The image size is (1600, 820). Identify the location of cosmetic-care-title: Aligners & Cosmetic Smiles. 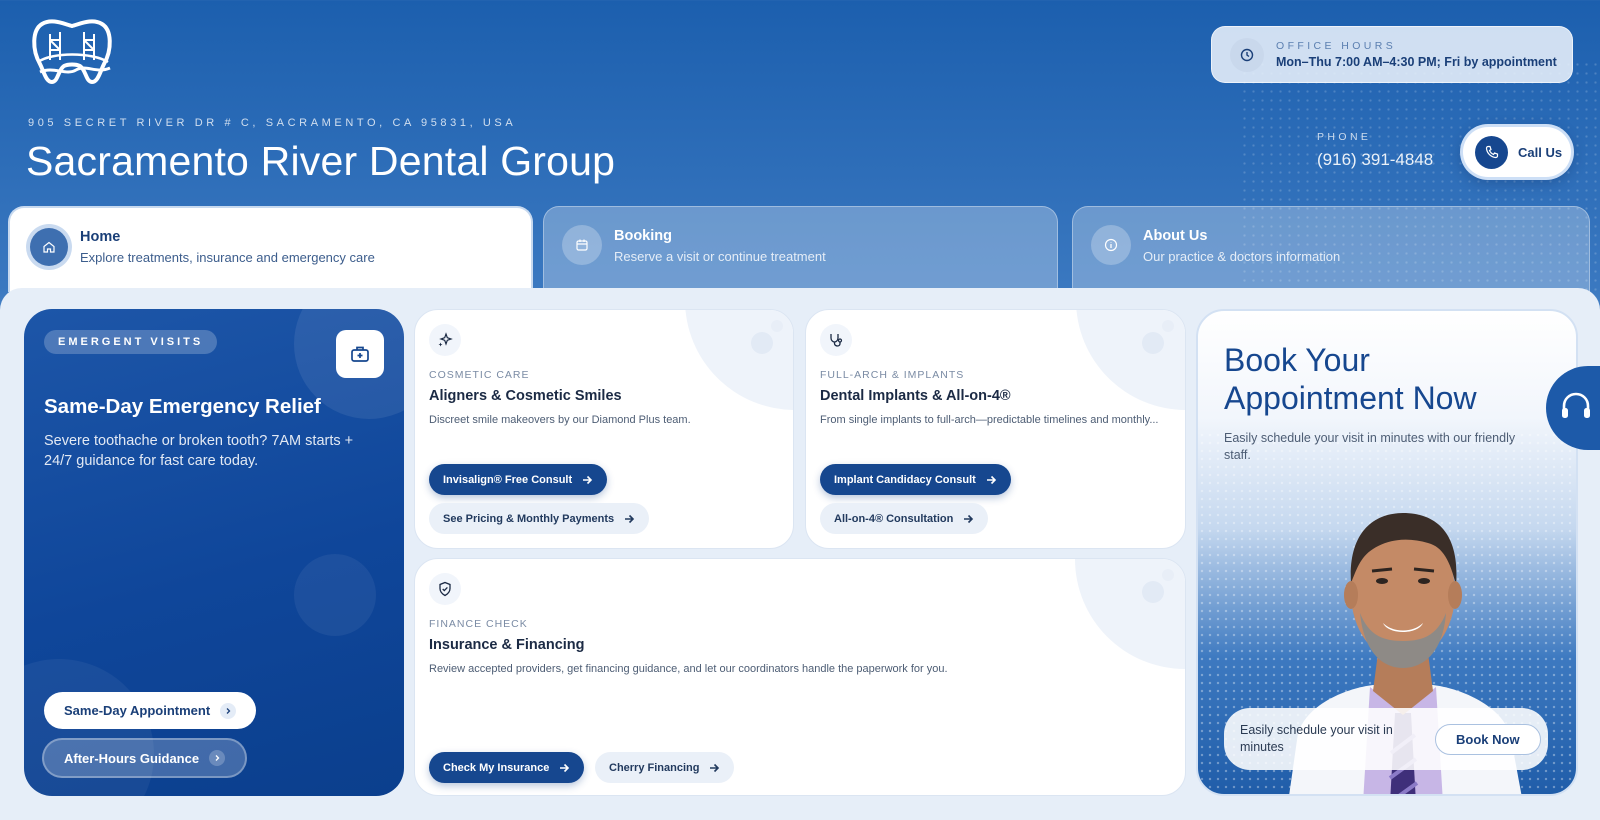
(525, 396).